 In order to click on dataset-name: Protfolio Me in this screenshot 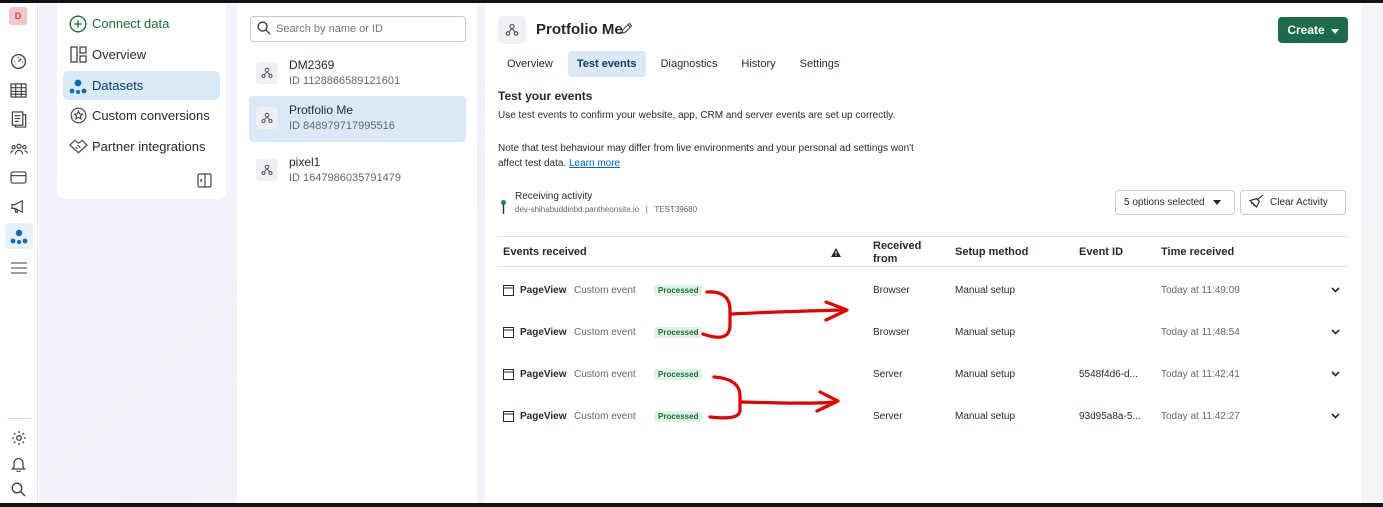, I will do `click(321, 110)`.